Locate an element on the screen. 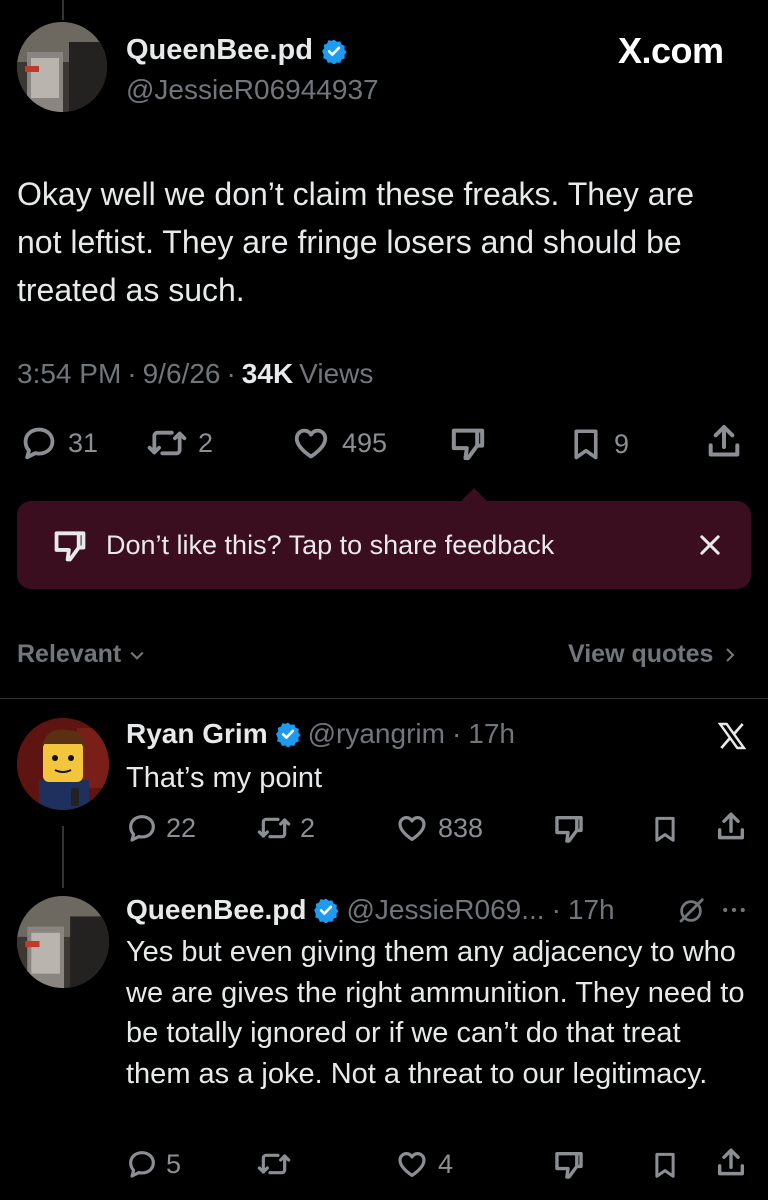 The height and width of the screenshot is (1200, 768). author-row: QueenBee.pd is located at coordinates (236, 50).